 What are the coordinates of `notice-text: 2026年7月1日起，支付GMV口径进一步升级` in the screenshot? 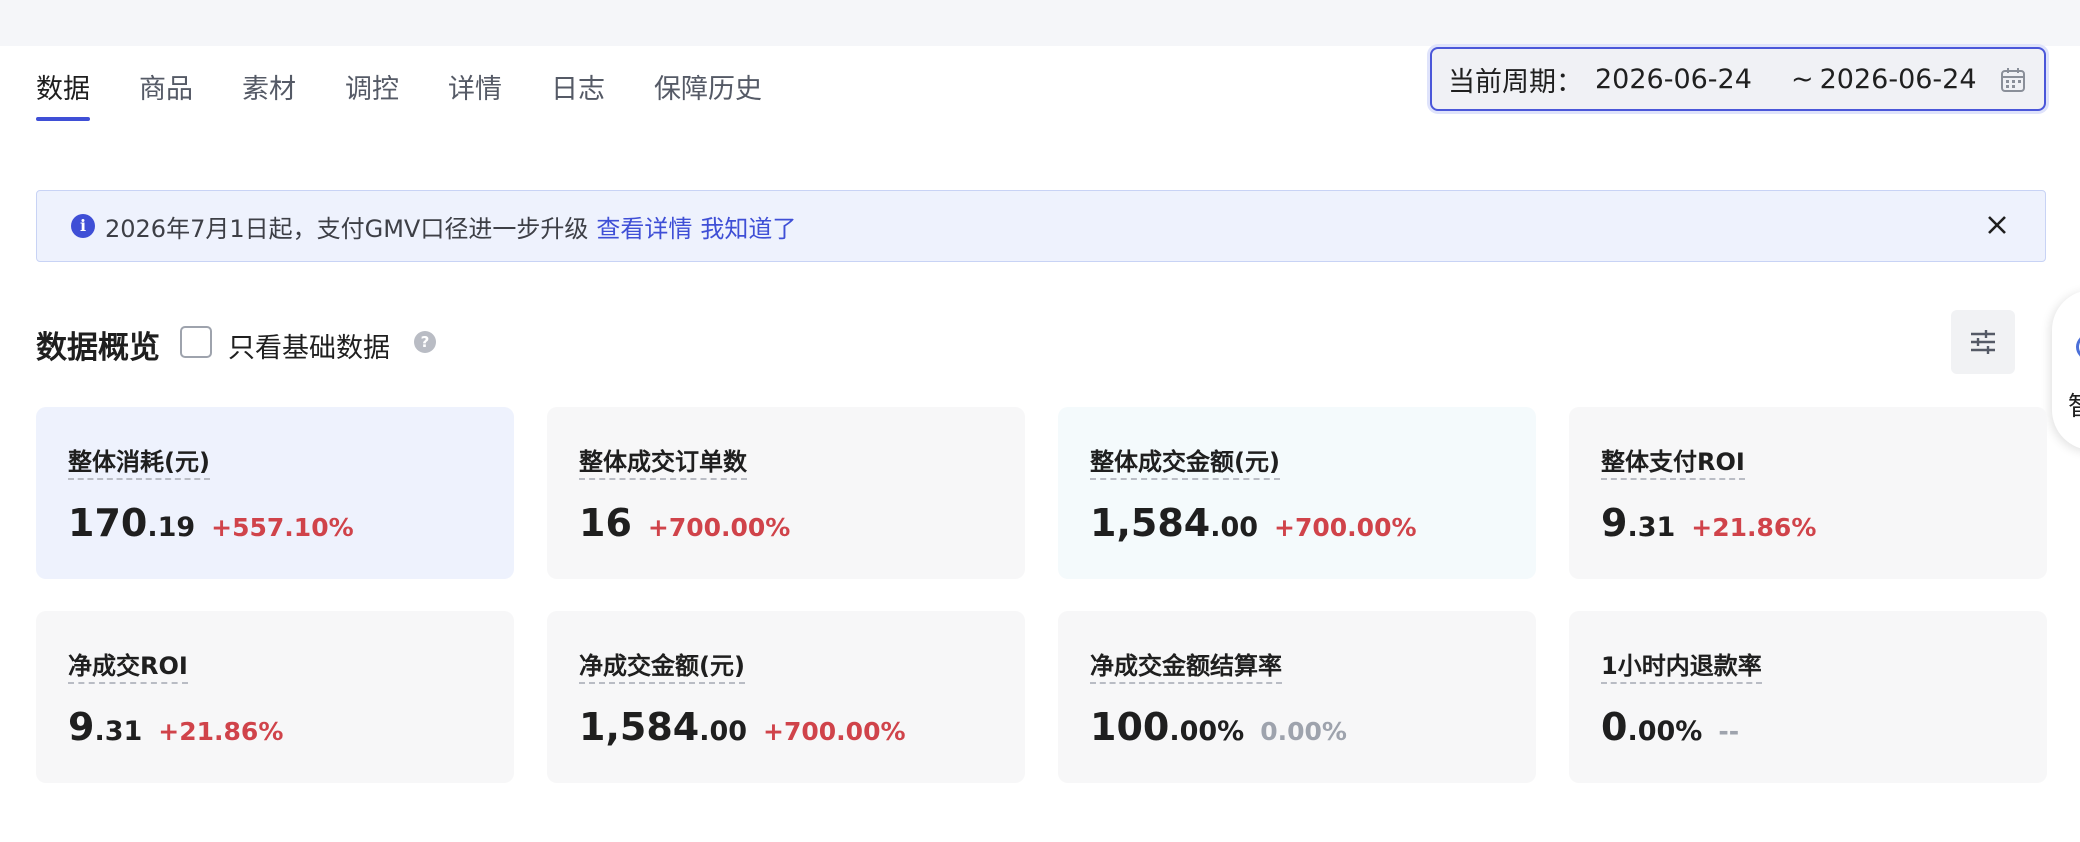 It's located at (347, 228).